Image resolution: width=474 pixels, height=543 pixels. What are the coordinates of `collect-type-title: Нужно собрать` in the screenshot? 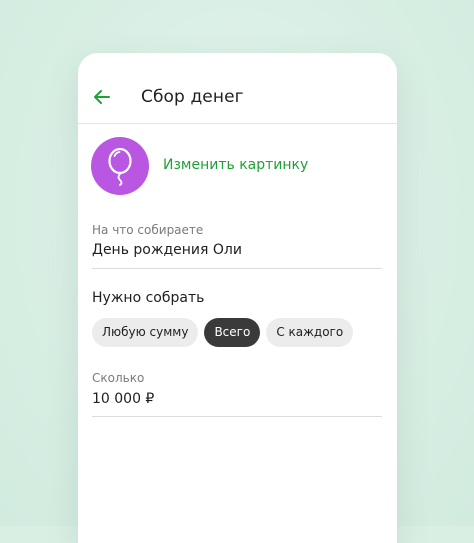 It's located at (148, 298).